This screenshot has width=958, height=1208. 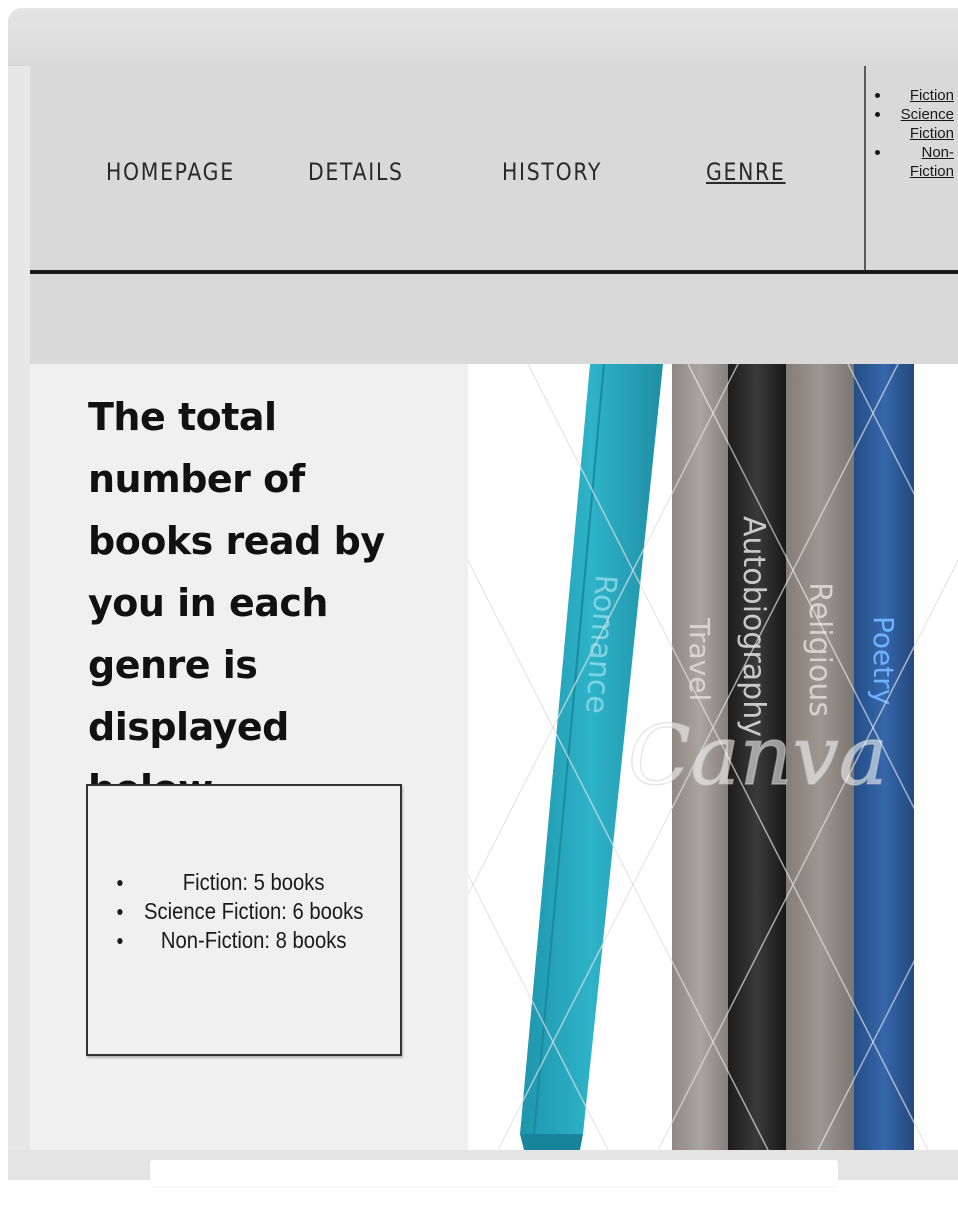 What do you see at coordinates (356, 172) in the screenshot?
I see `nav-link-details: DETAILS` at bounding box center [356, 172].